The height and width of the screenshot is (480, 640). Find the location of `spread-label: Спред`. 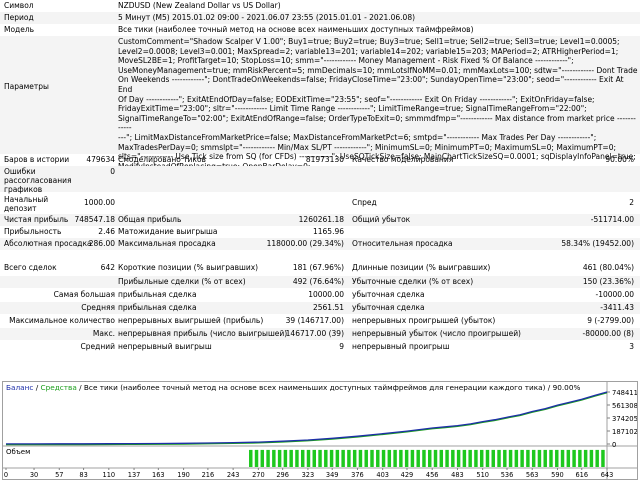

spread-label: Спред is located at coordinates (364, 202).